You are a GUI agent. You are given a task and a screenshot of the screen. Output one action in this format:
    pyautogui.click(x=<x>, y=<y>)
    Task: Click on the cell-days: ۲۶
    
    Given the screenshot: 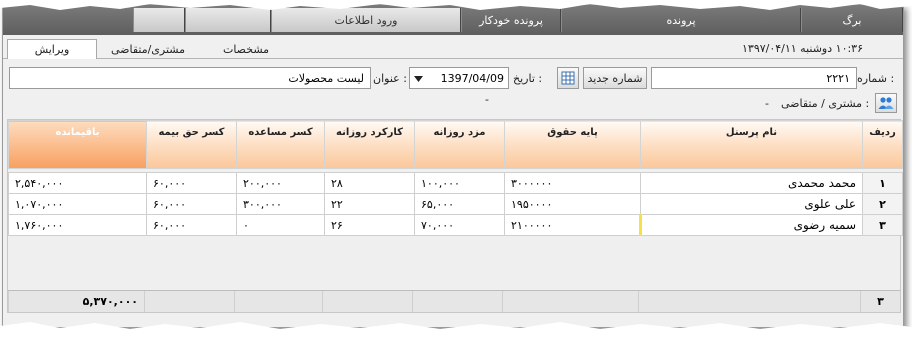 What is the action you would take?
    pyautogui.click(x=369, y=225)
    